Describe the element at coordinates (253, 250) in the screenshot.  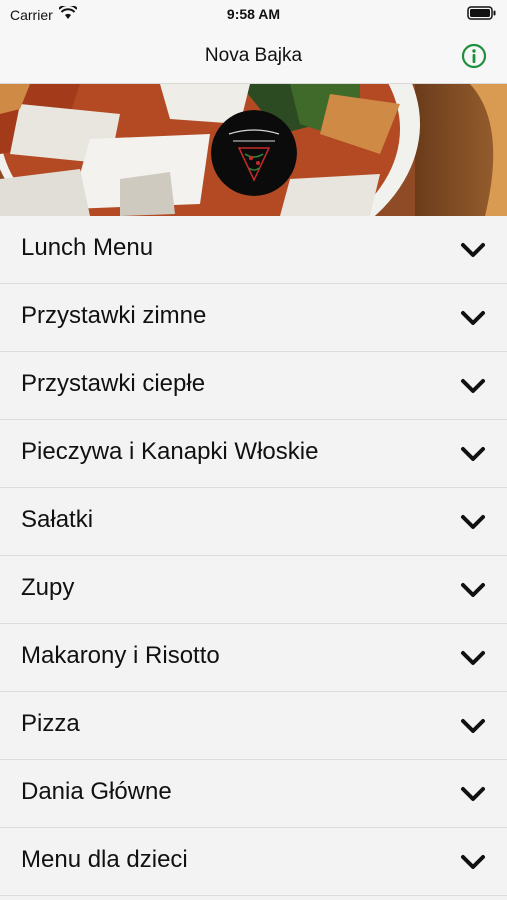
I see `menu-item-lunch-menu: Lunch Menu` at that location.